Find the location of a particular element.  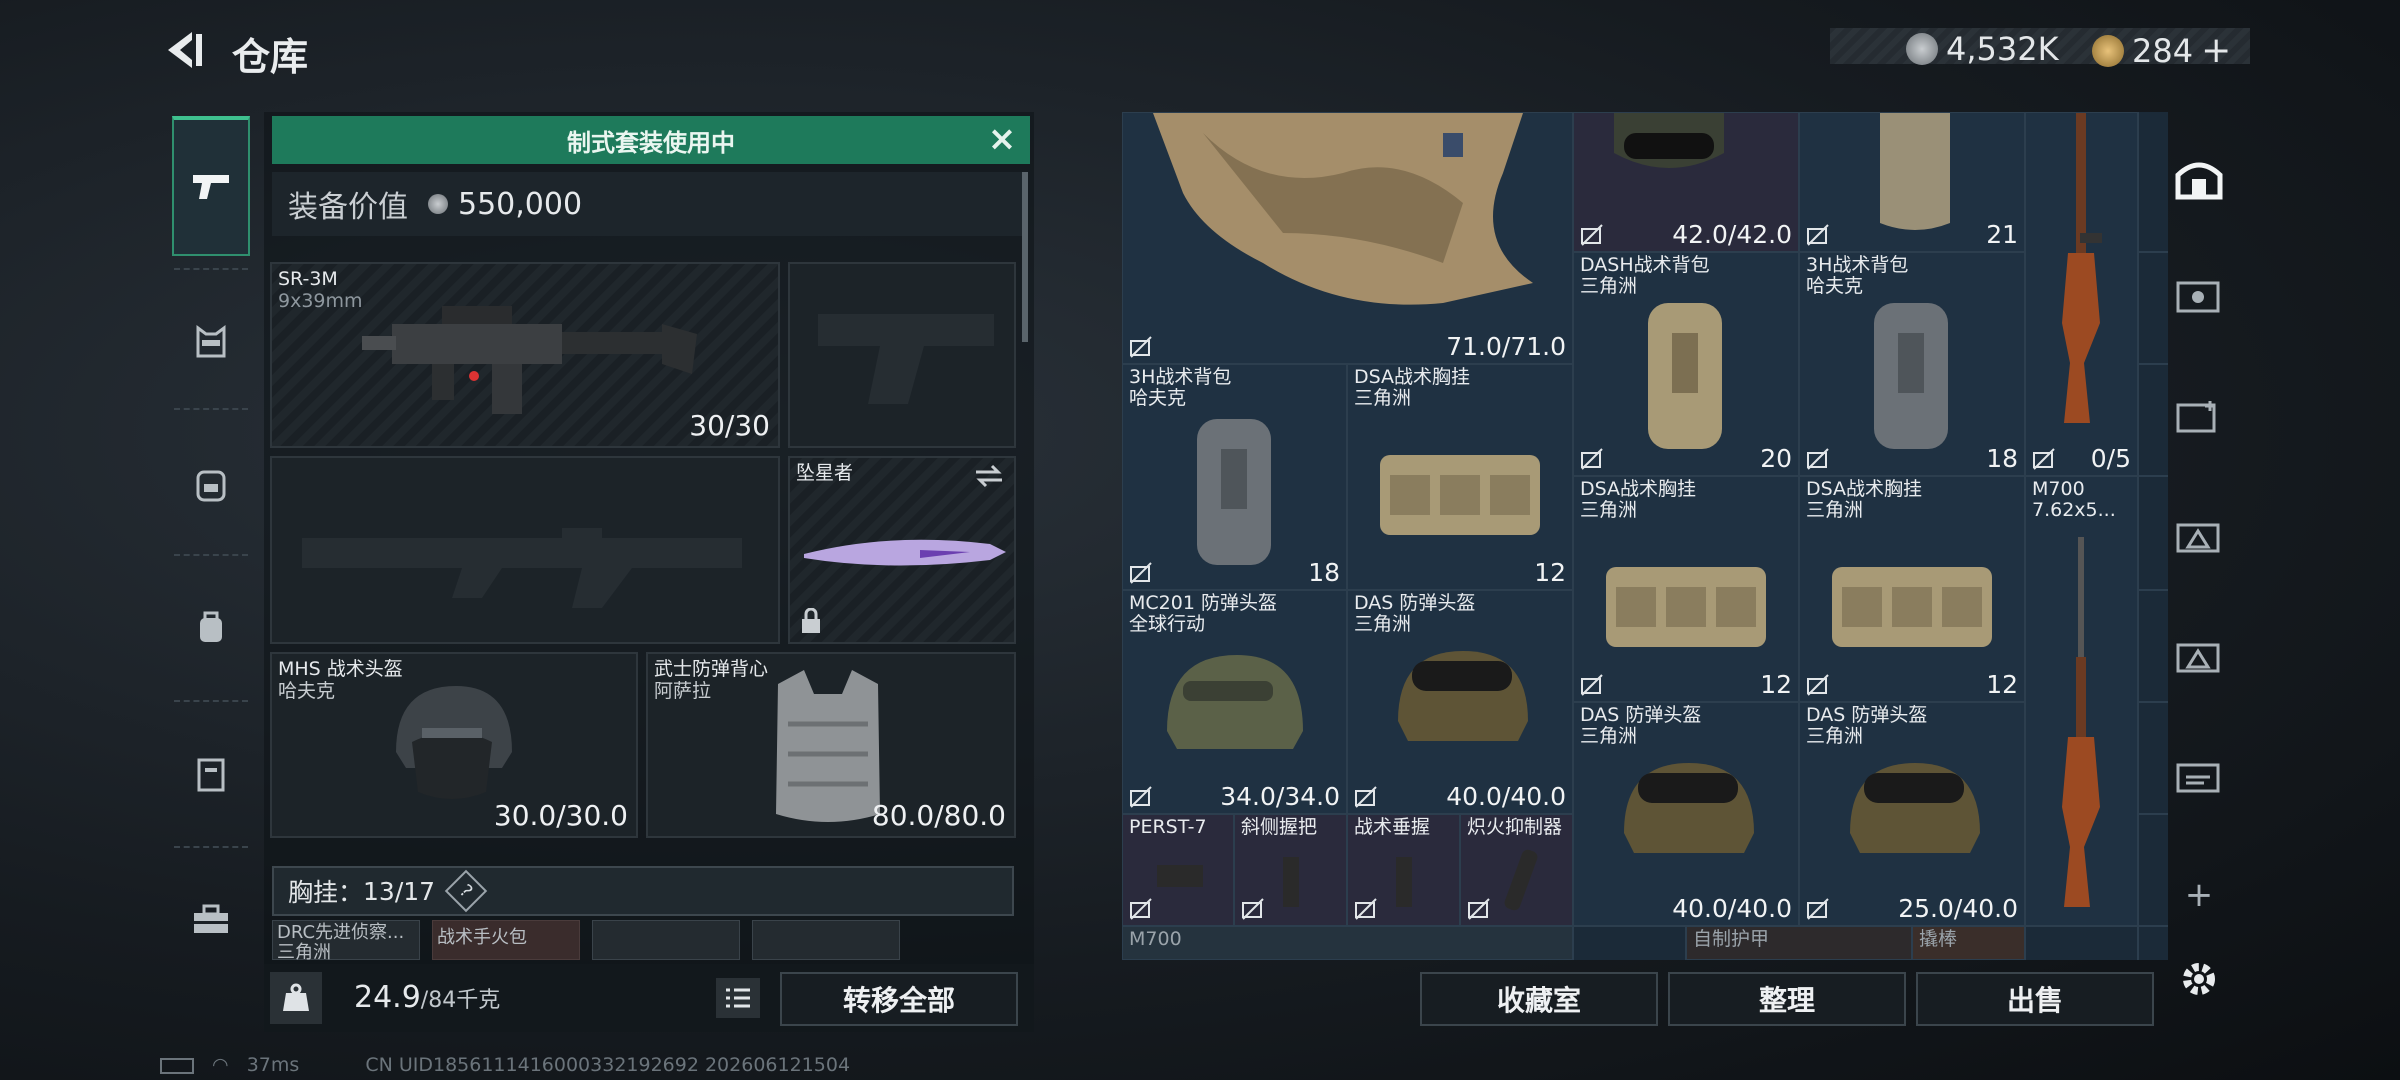

sell-button: 出售 is located at coordinates (2035, 999).